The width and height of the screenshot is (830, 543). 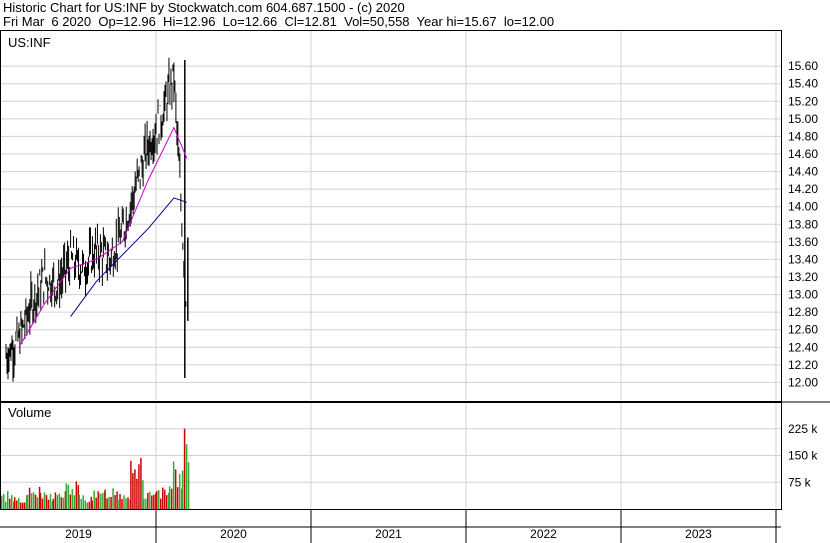 I want to click on price-tick-label: 13.00, so click(x=803, y=295).